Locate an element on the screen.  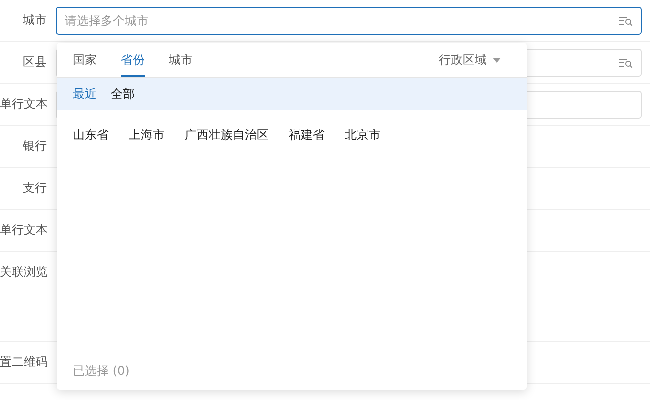
field-label: 城市 is located at coordinates (35, 20).